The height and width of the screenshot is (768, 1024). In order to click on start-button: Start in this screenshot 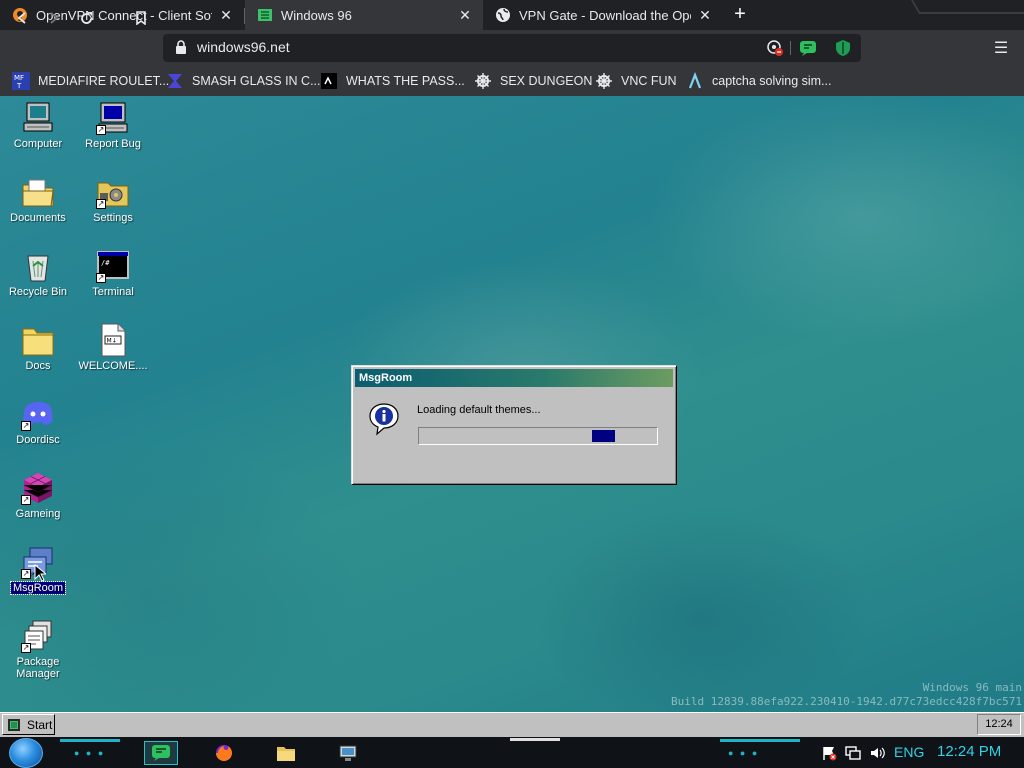, I will do `click(28, 724)`.